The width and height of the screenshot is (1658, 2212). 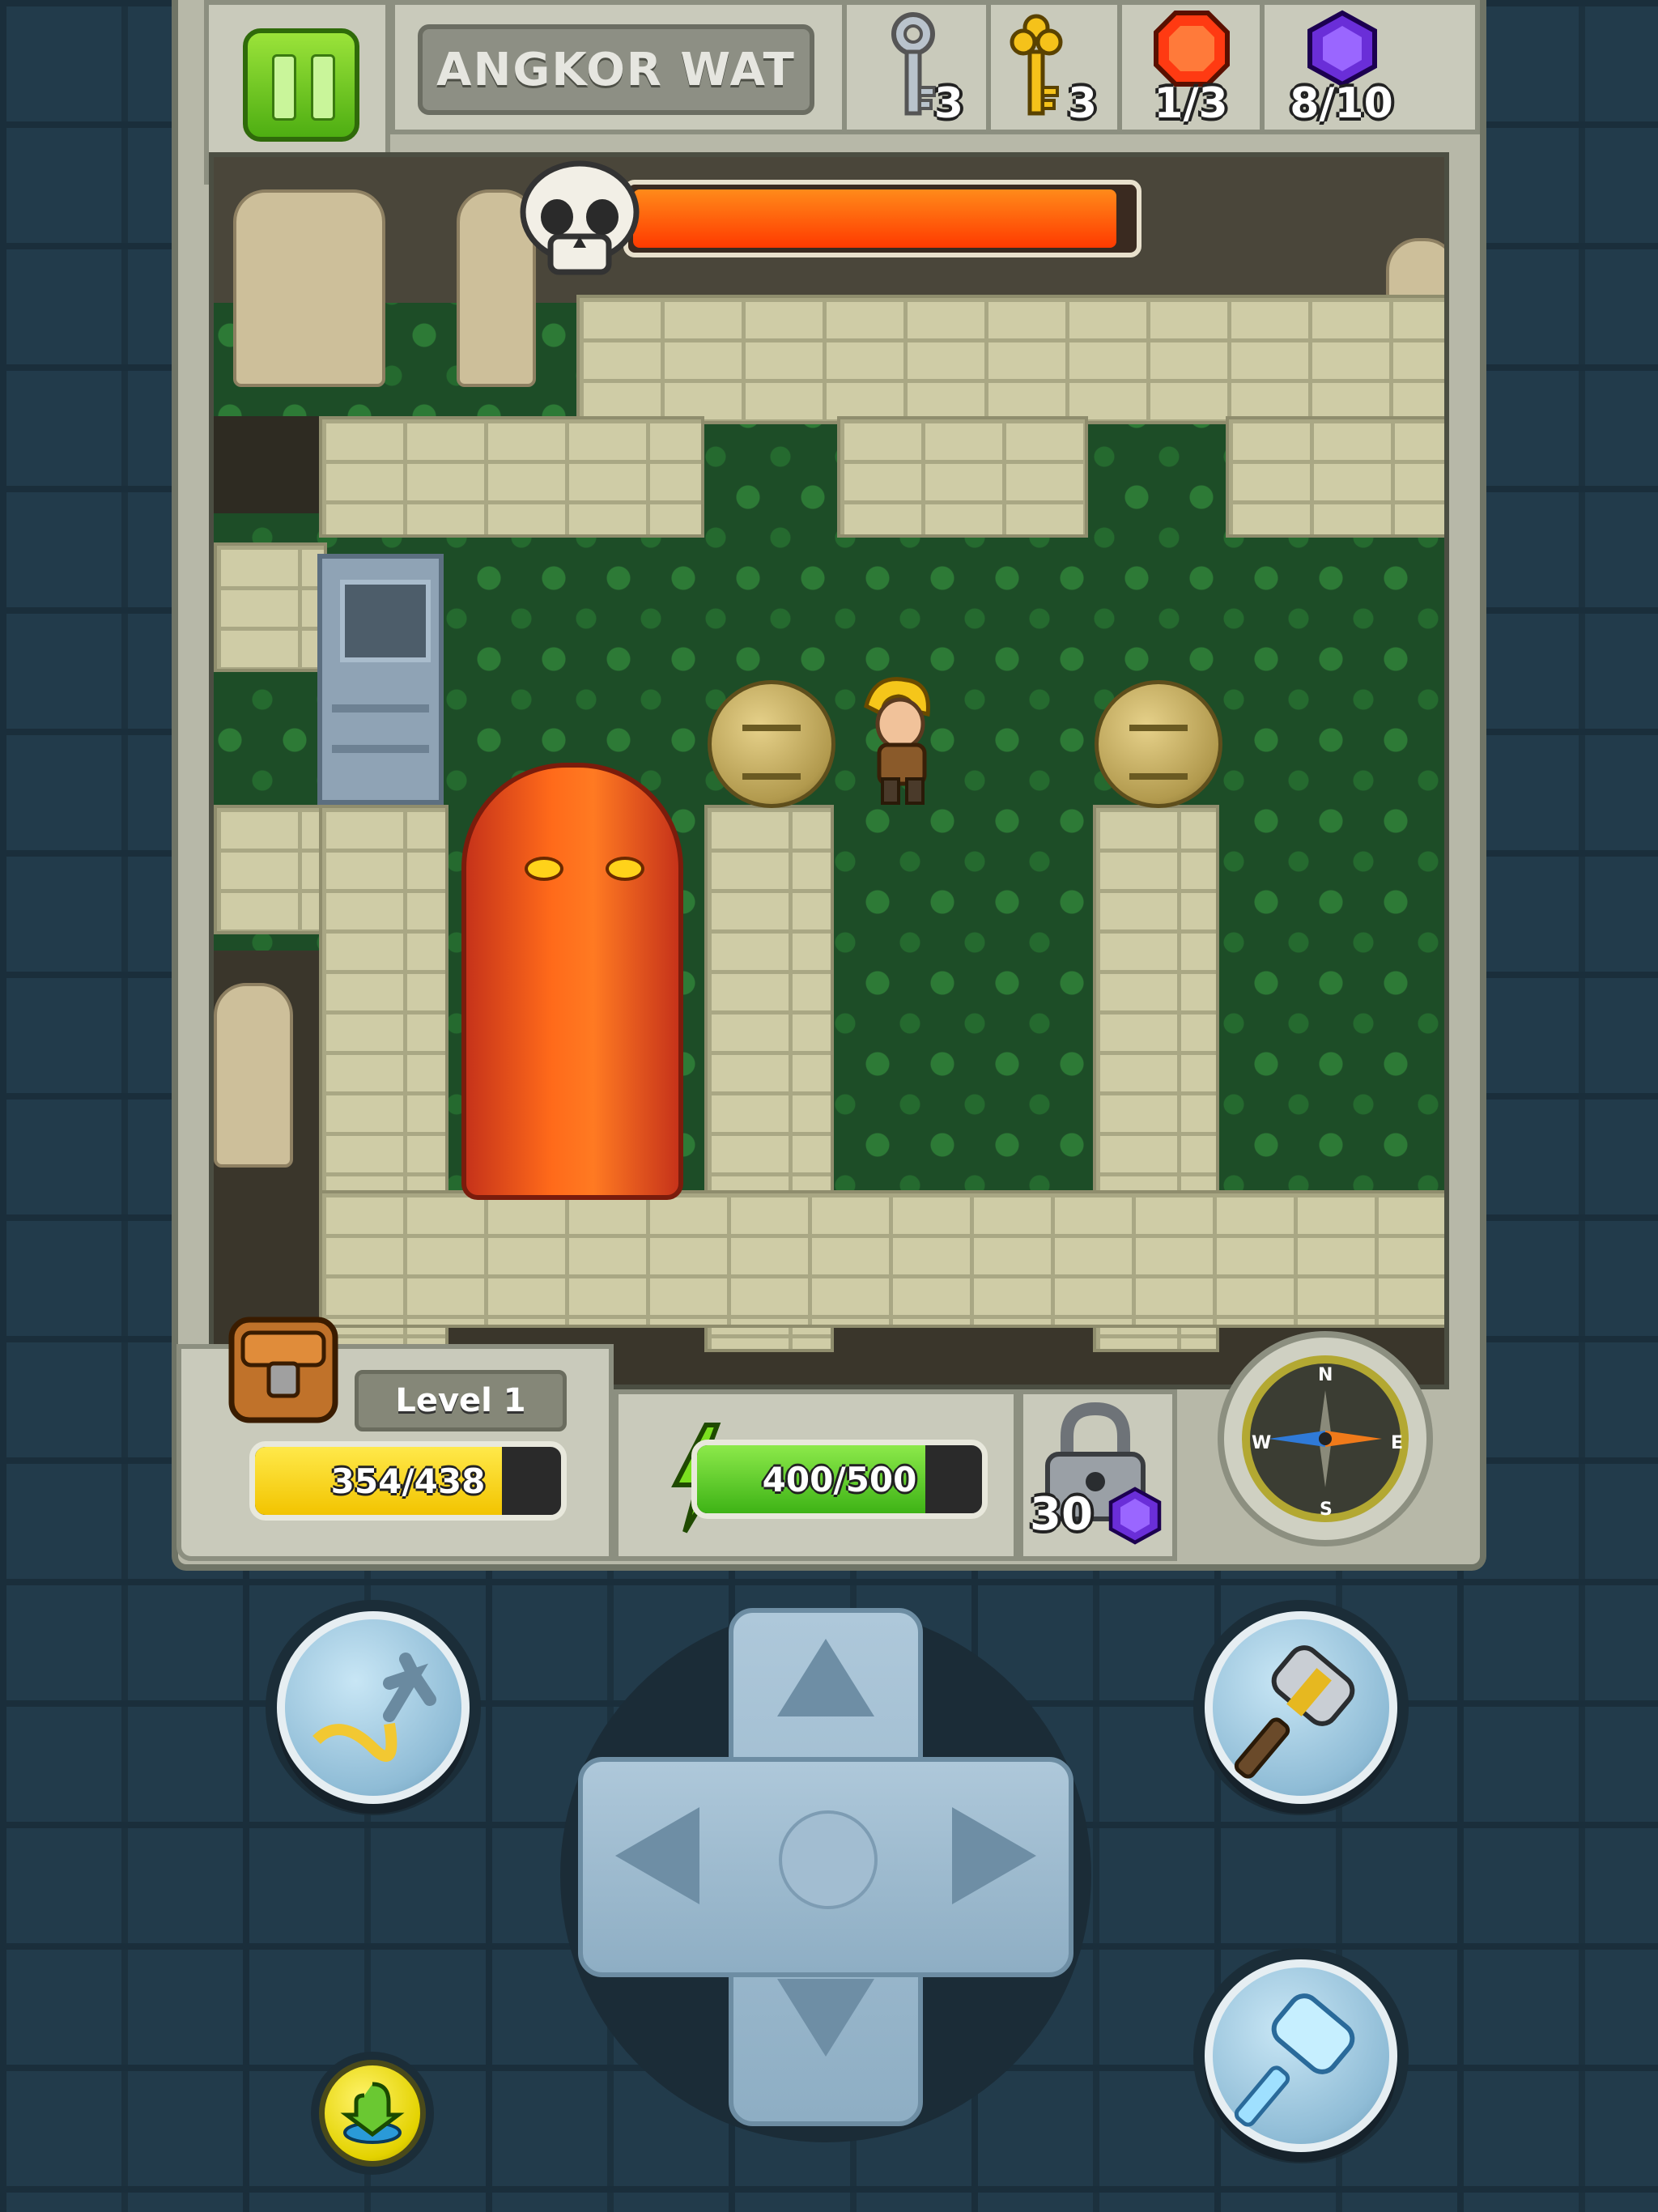 What do you see at coordinates (1325, 1375) in the screenshot?
I see `compass-north: N` at bounding box center [1325, 1375].